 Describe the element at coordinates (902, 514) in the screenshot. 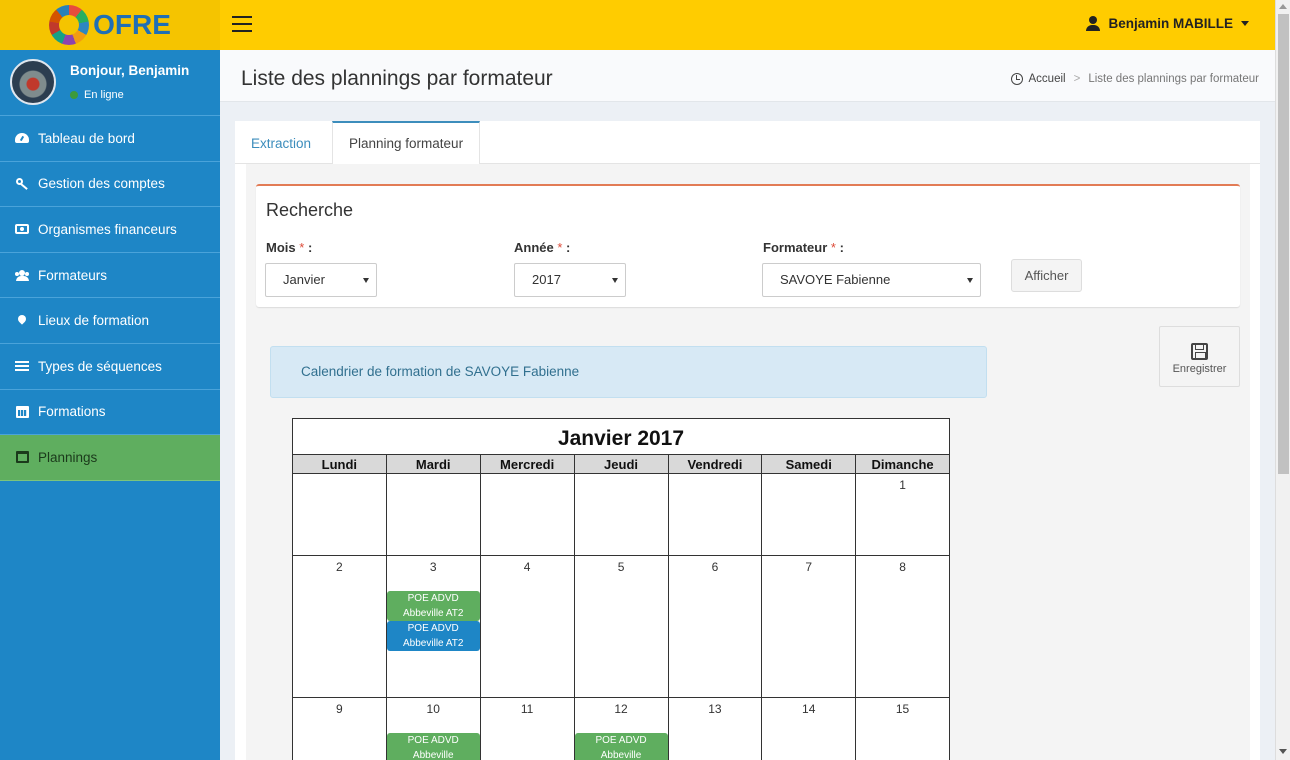

I see `calendar-day-cell: 1` at that location.